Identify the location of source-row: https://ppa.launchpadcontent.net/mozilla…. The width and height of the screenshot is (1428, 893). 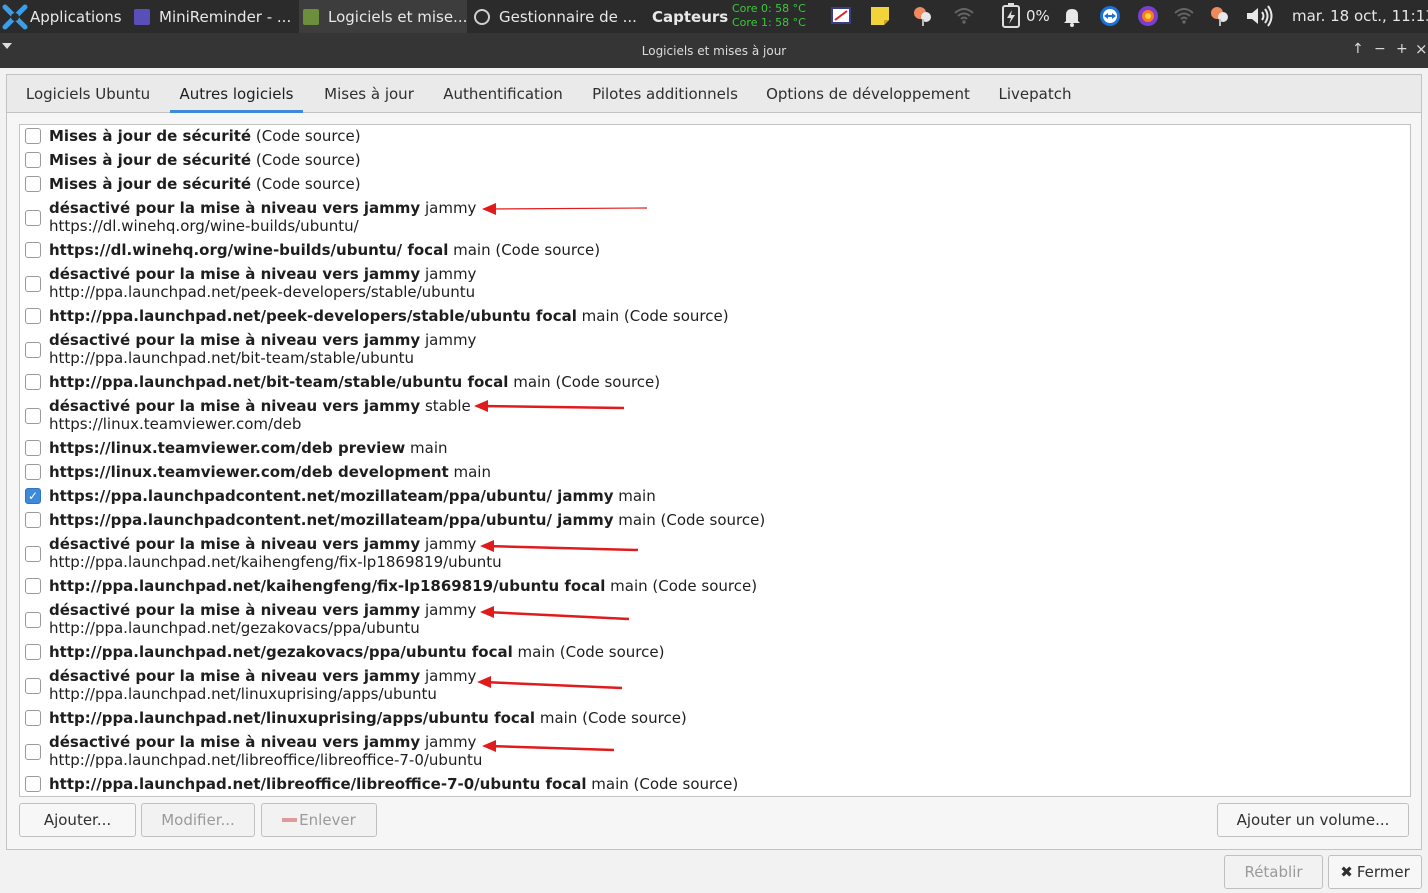
(715, 521).